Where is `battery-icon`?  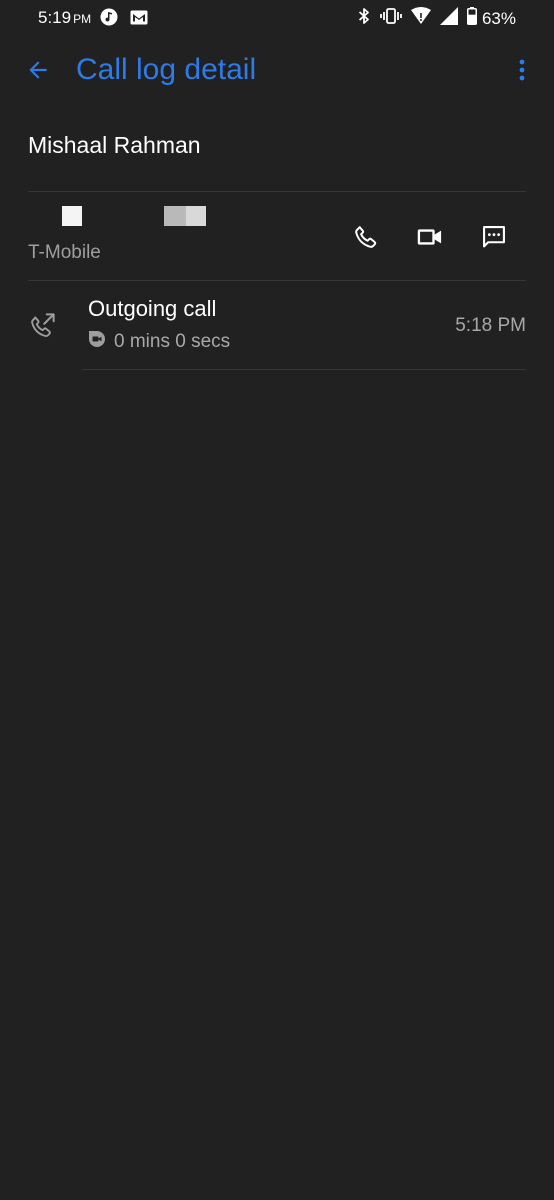
battery-icon is located at coordinates (471, 18).